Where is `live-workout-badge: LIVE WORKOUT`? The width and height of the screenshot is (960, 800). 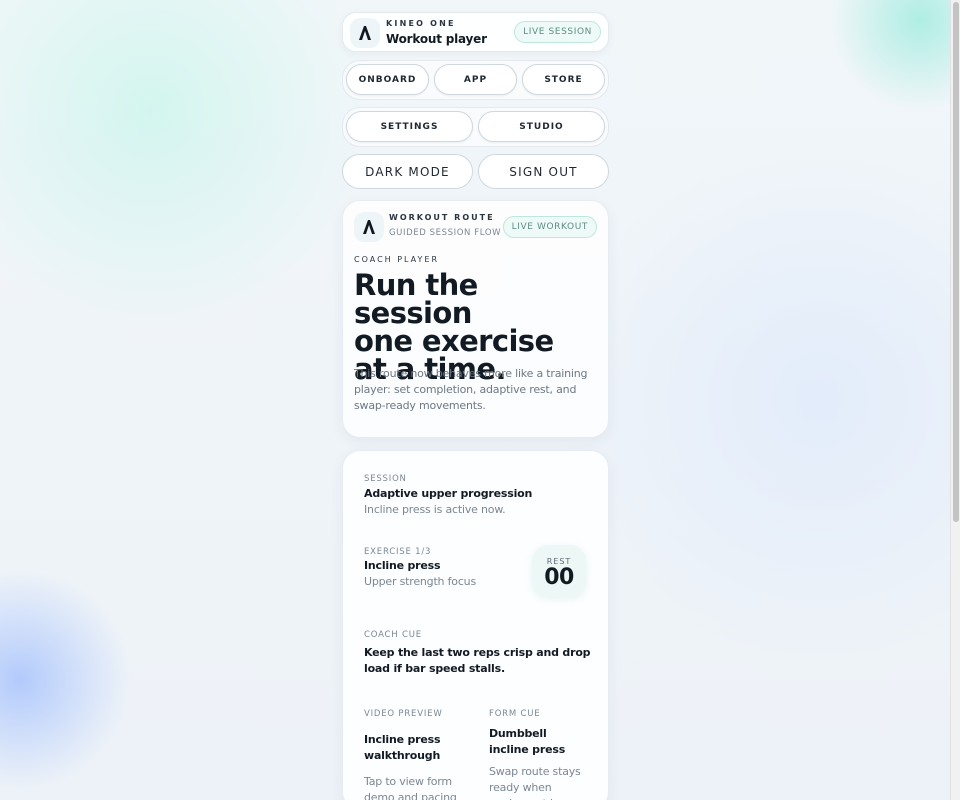
live-workout-badge: LIVE WORKOUT is located at coordinates (549, 227).